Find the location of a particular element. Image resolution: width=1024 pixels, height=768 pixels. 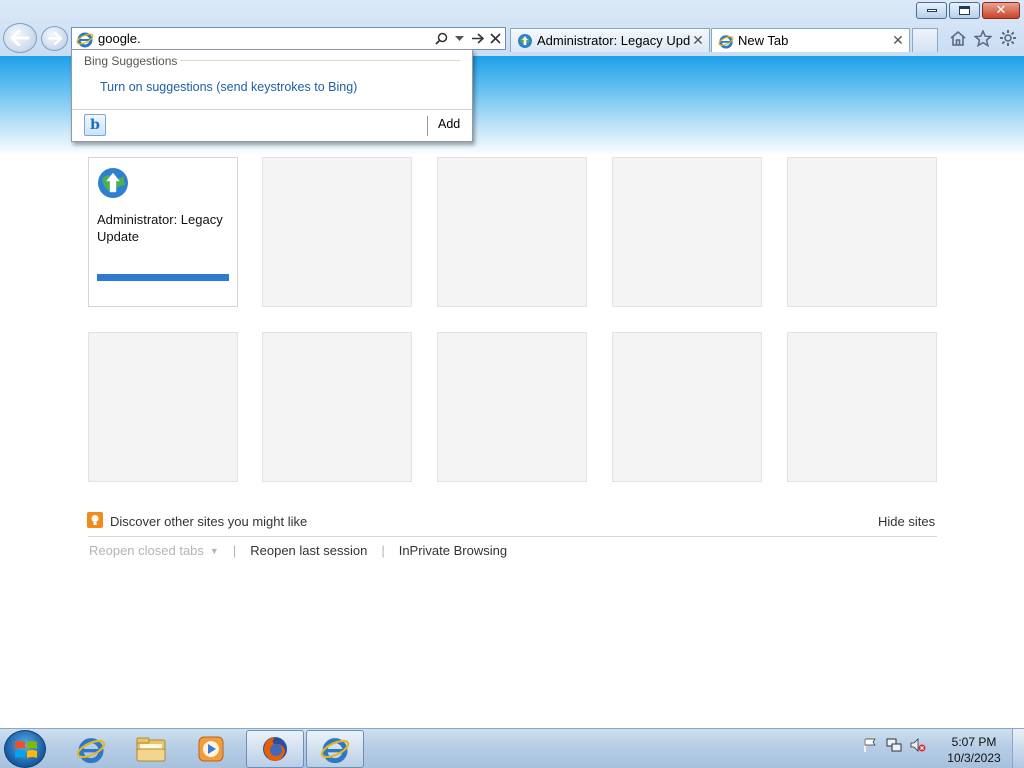

start-button is located at coordinates (25, 749).